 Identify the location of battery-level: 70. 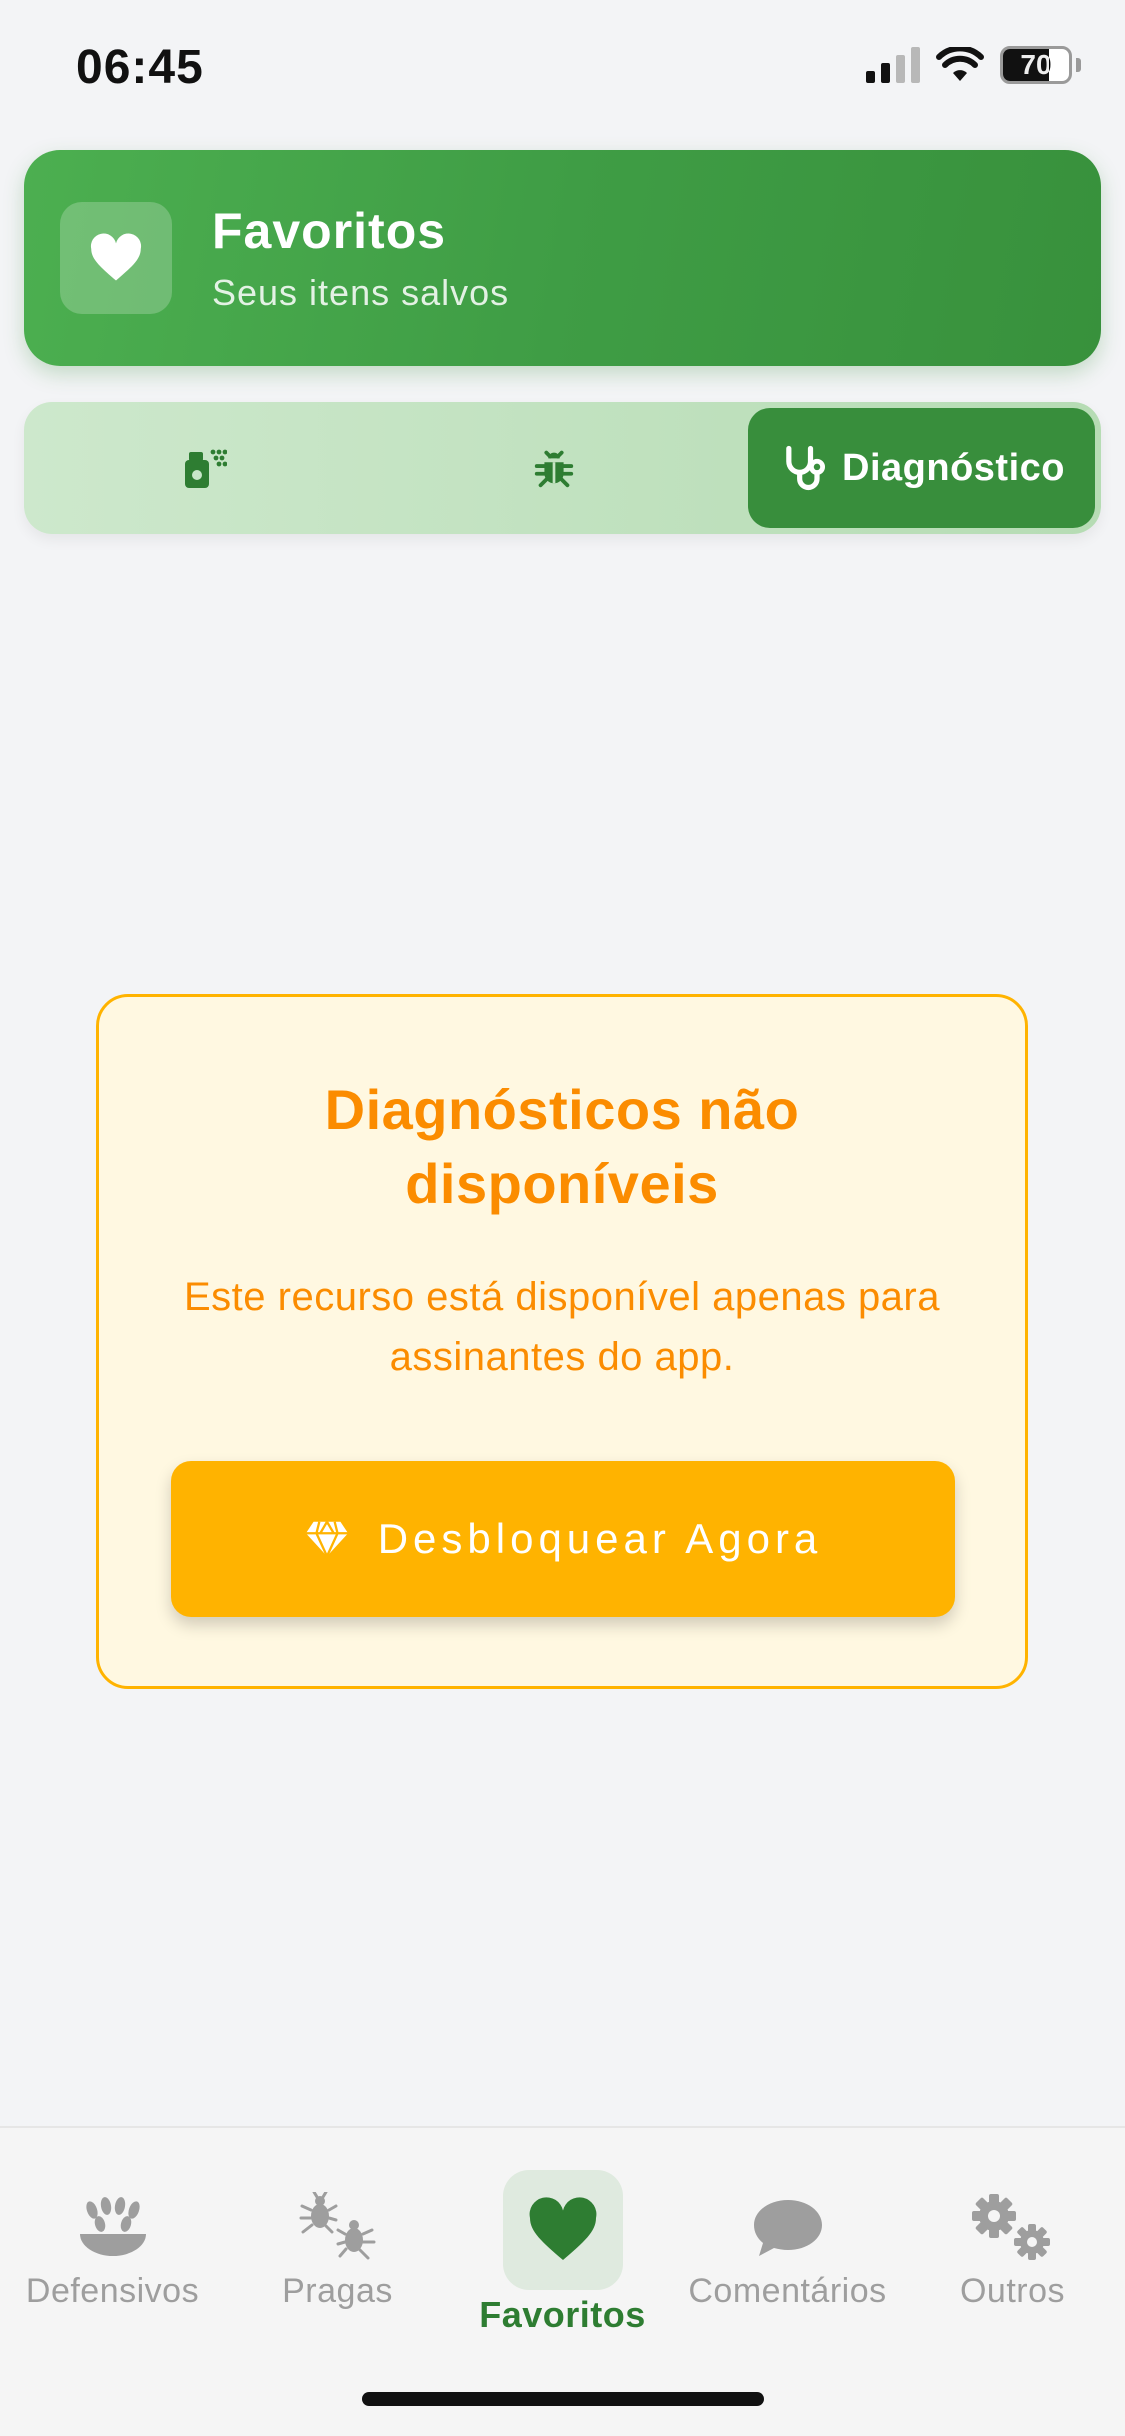
(1036, 64).